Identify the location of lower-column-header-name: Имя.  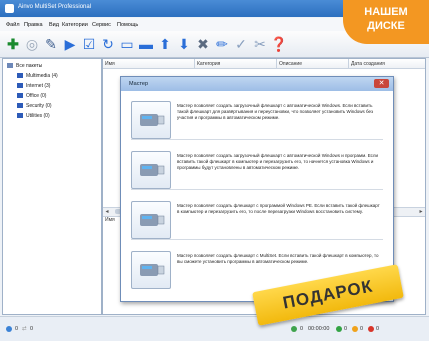
(109, 220).